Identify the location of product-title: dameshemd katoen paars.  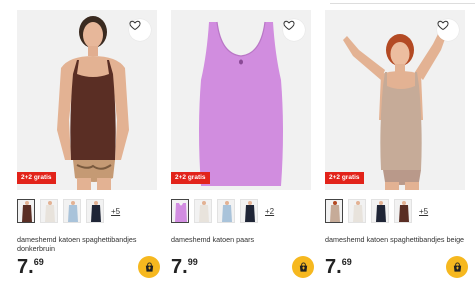
(241, 239).